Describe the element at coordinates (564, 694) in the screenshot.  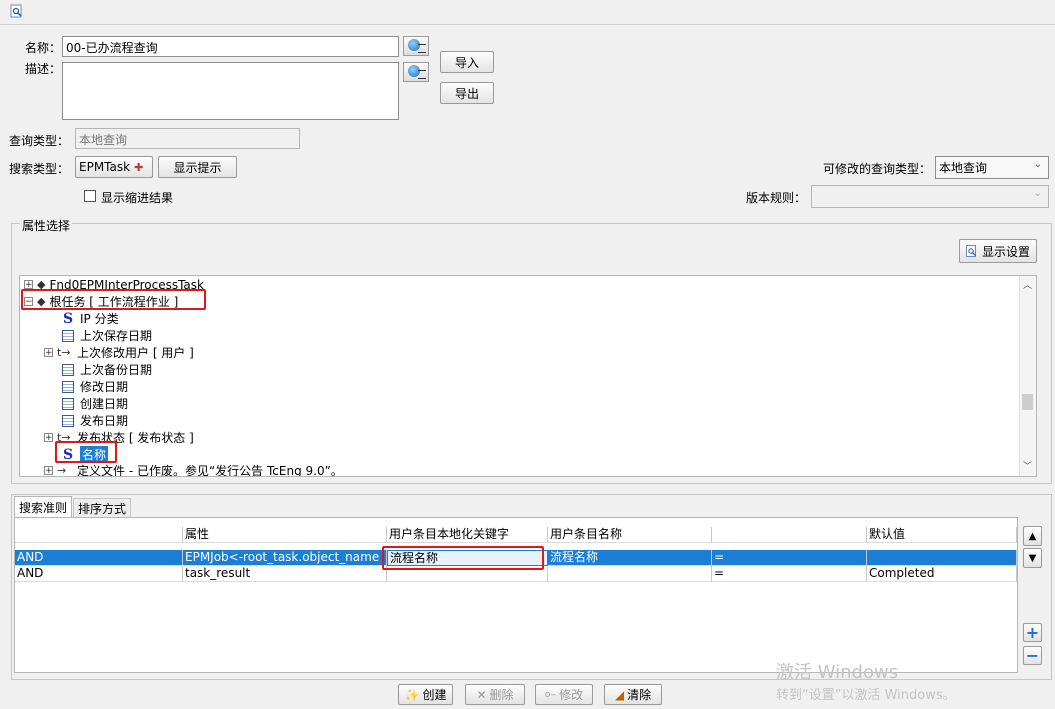
I see `modify-button: o‒ 修改` at that location.